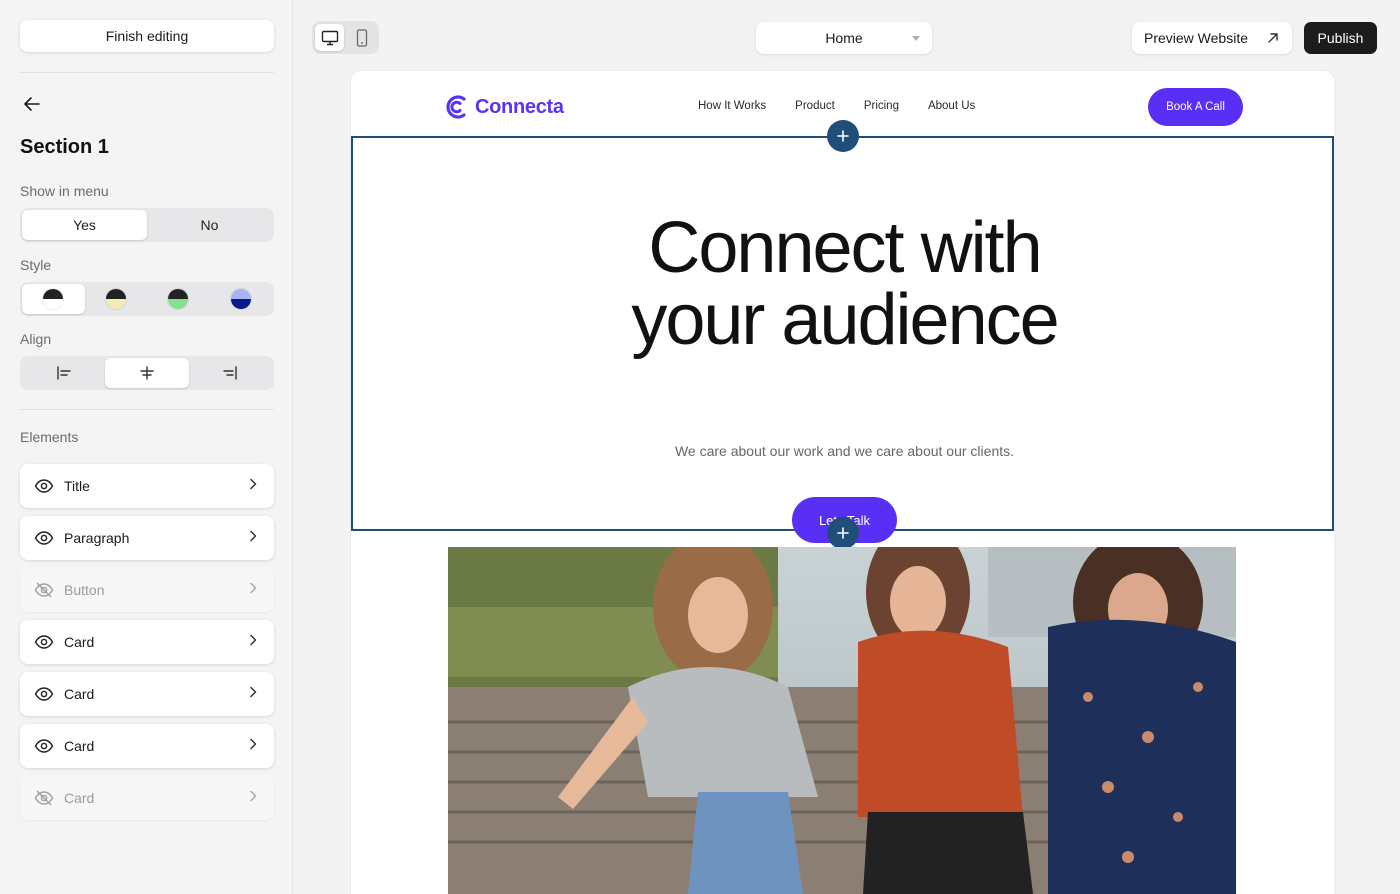 This screenshot has width=1400, height=894. I want to click on align-left-button, so click(63, 373).